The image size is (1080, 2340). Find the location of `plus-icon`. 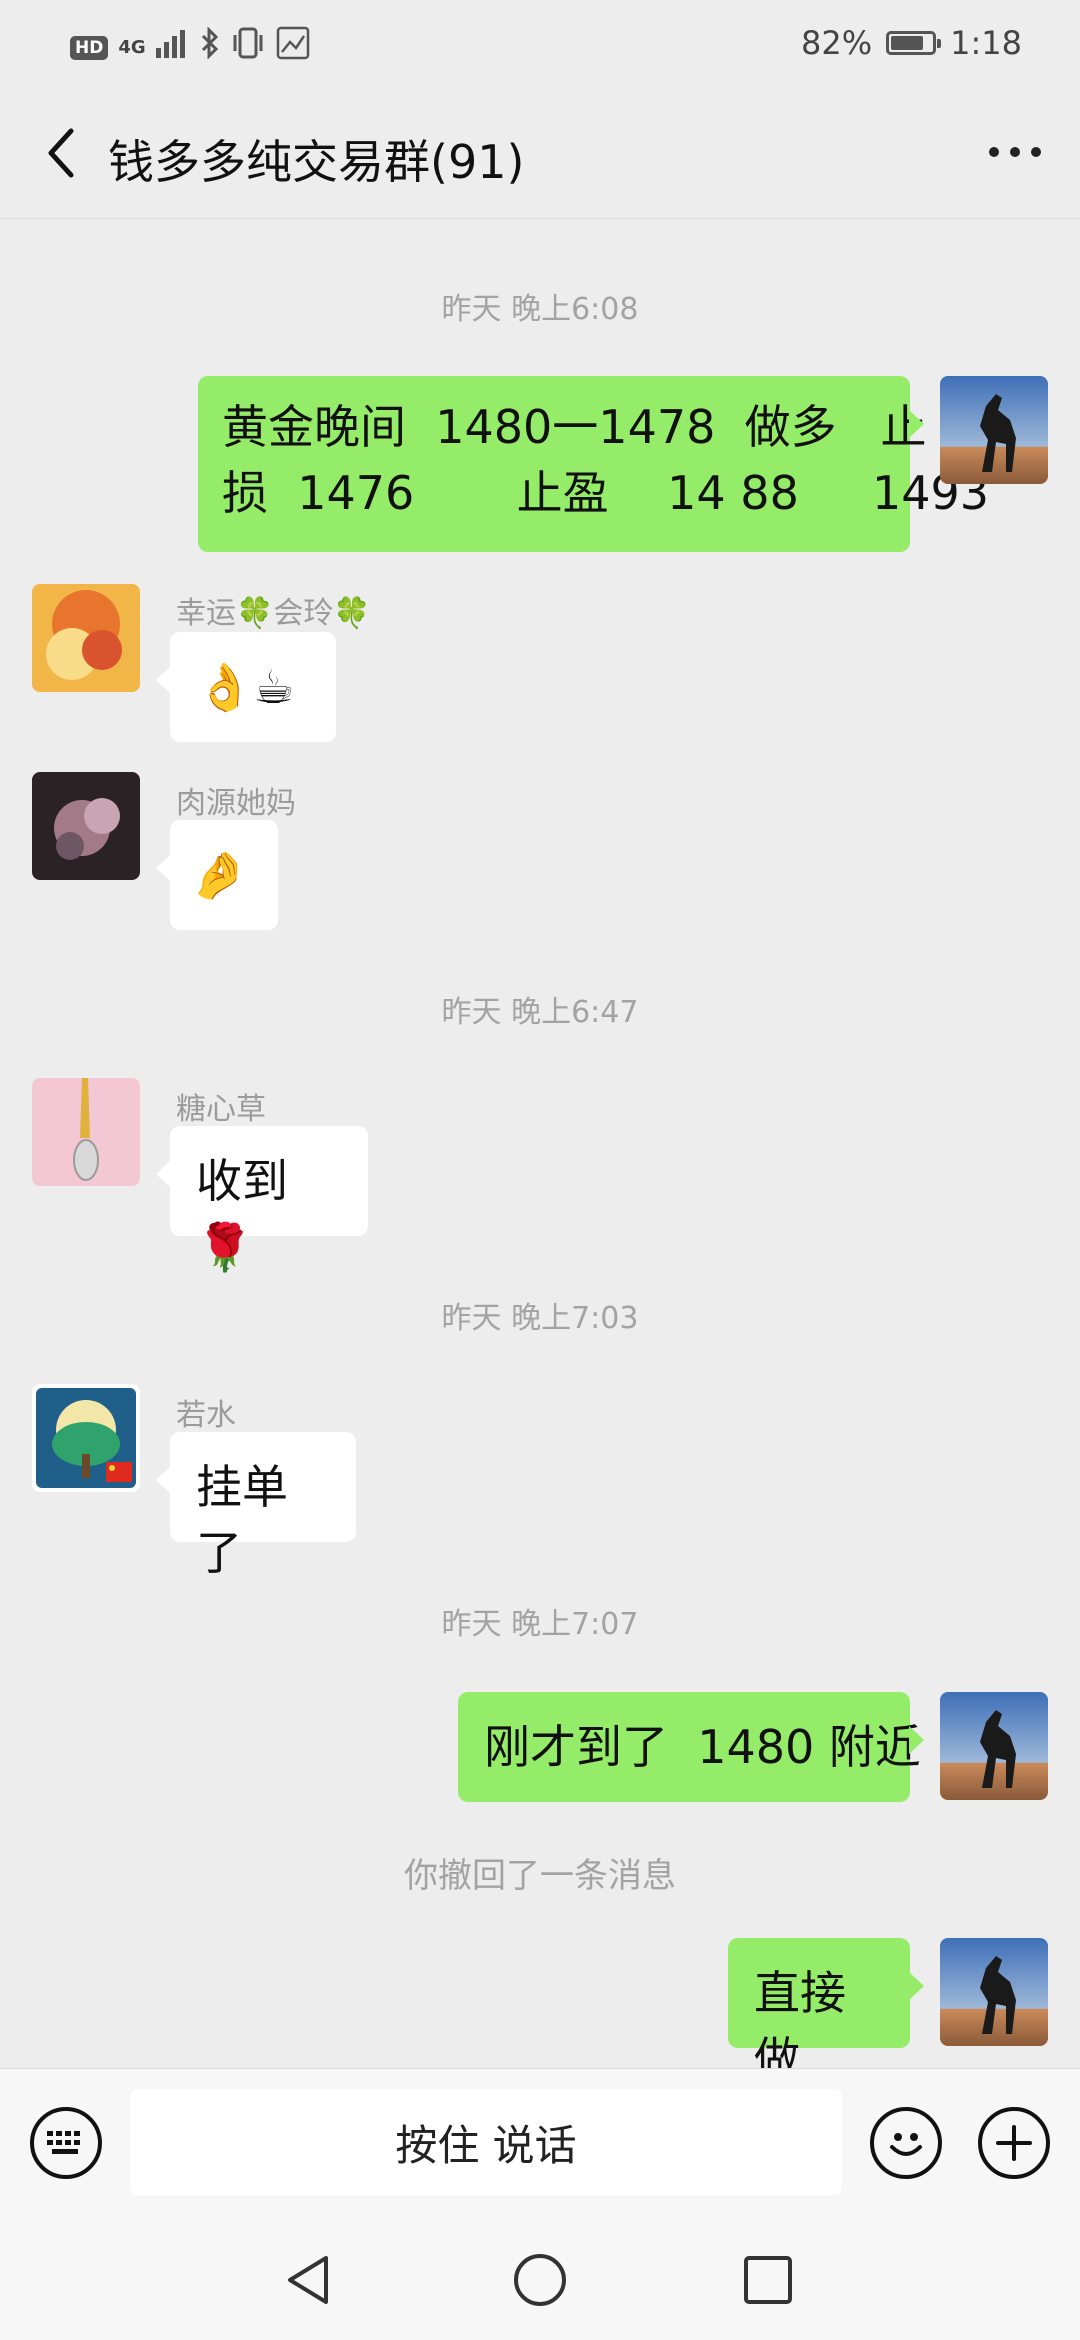

plus-icon is located at coordinates (1014, 2143).